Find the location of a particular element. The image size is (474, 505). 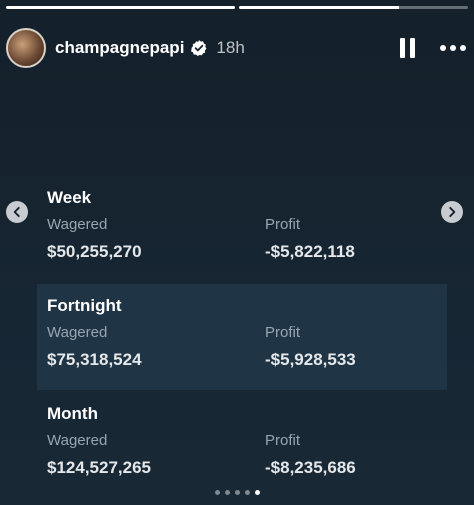

more-options-icon is located at coordinates (453, 48).